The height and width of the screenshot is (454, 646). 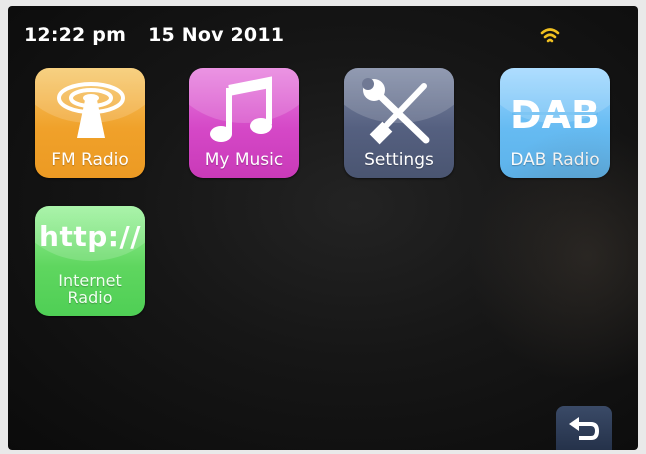 What do you see at coordinates (550, 35) in the screenshot?
I see `wifi-signal-icon` at bounding box center [550, 35].